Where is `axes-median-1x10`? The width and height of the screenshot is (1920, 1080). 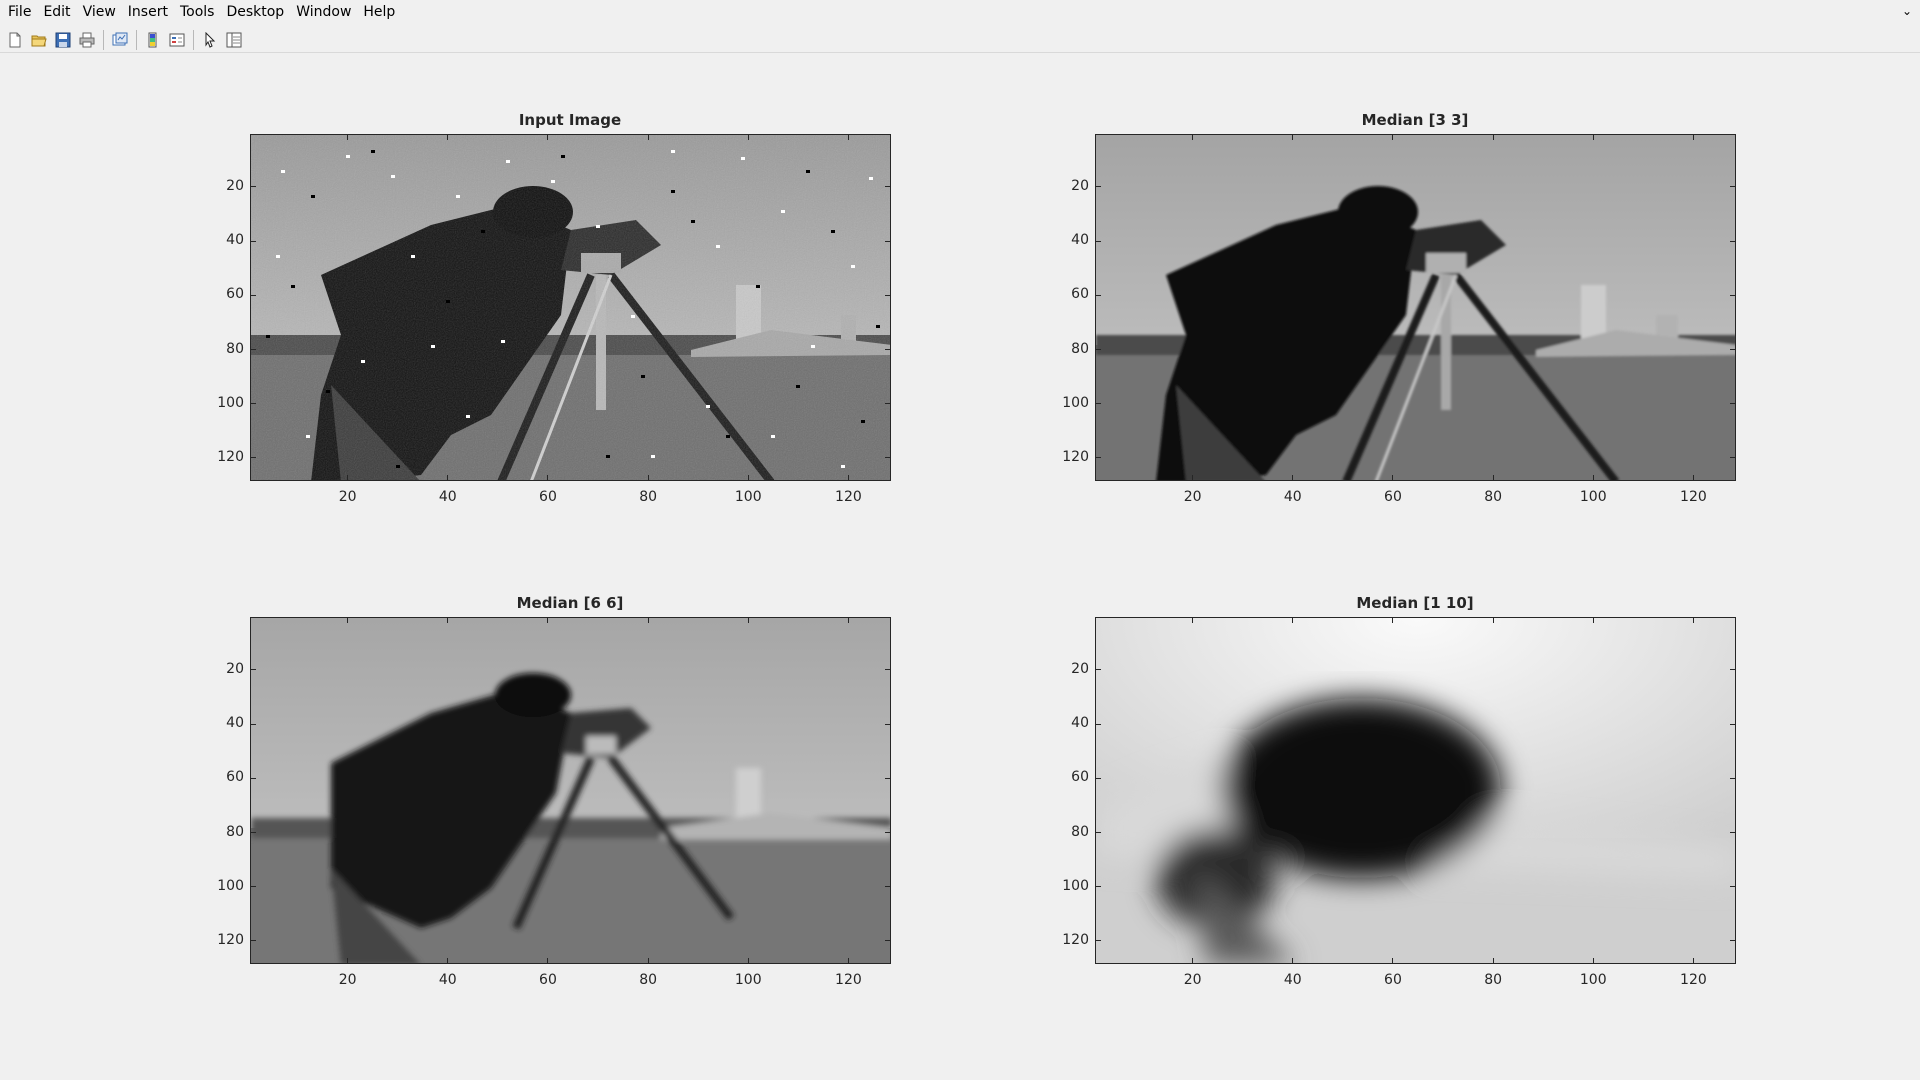
axes-median-1x10 is located at coordinates (1415, 790).